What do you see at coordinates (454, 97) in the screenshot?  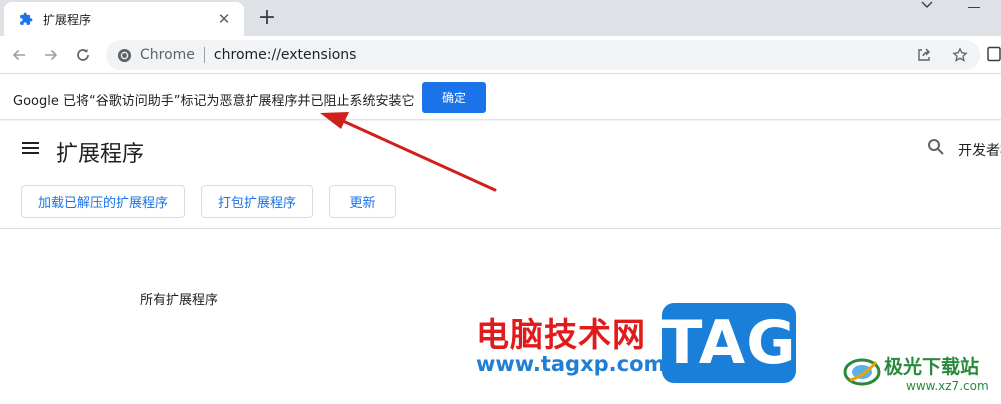 I see `confirm-button: 确定` at bounding box center [454, 97].